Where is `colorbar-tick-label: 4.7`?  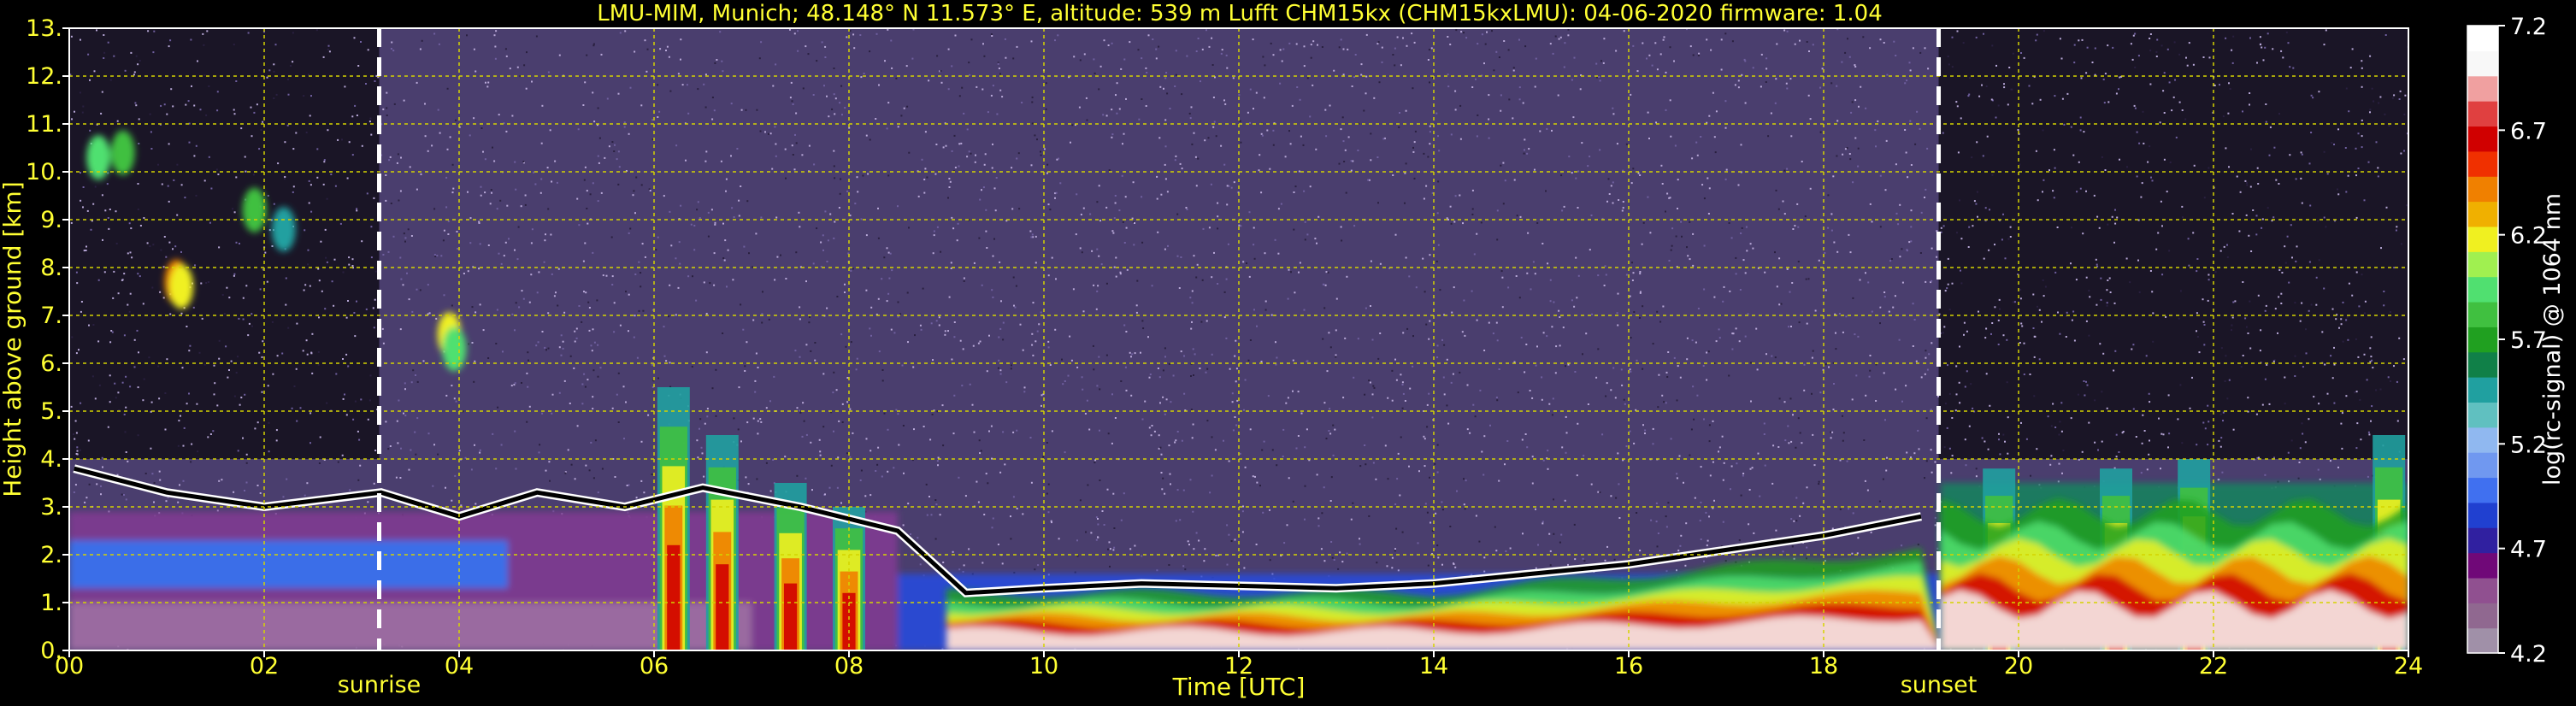
colorbar-tick-label: 4.7 is located at coordinates (2528, 550).